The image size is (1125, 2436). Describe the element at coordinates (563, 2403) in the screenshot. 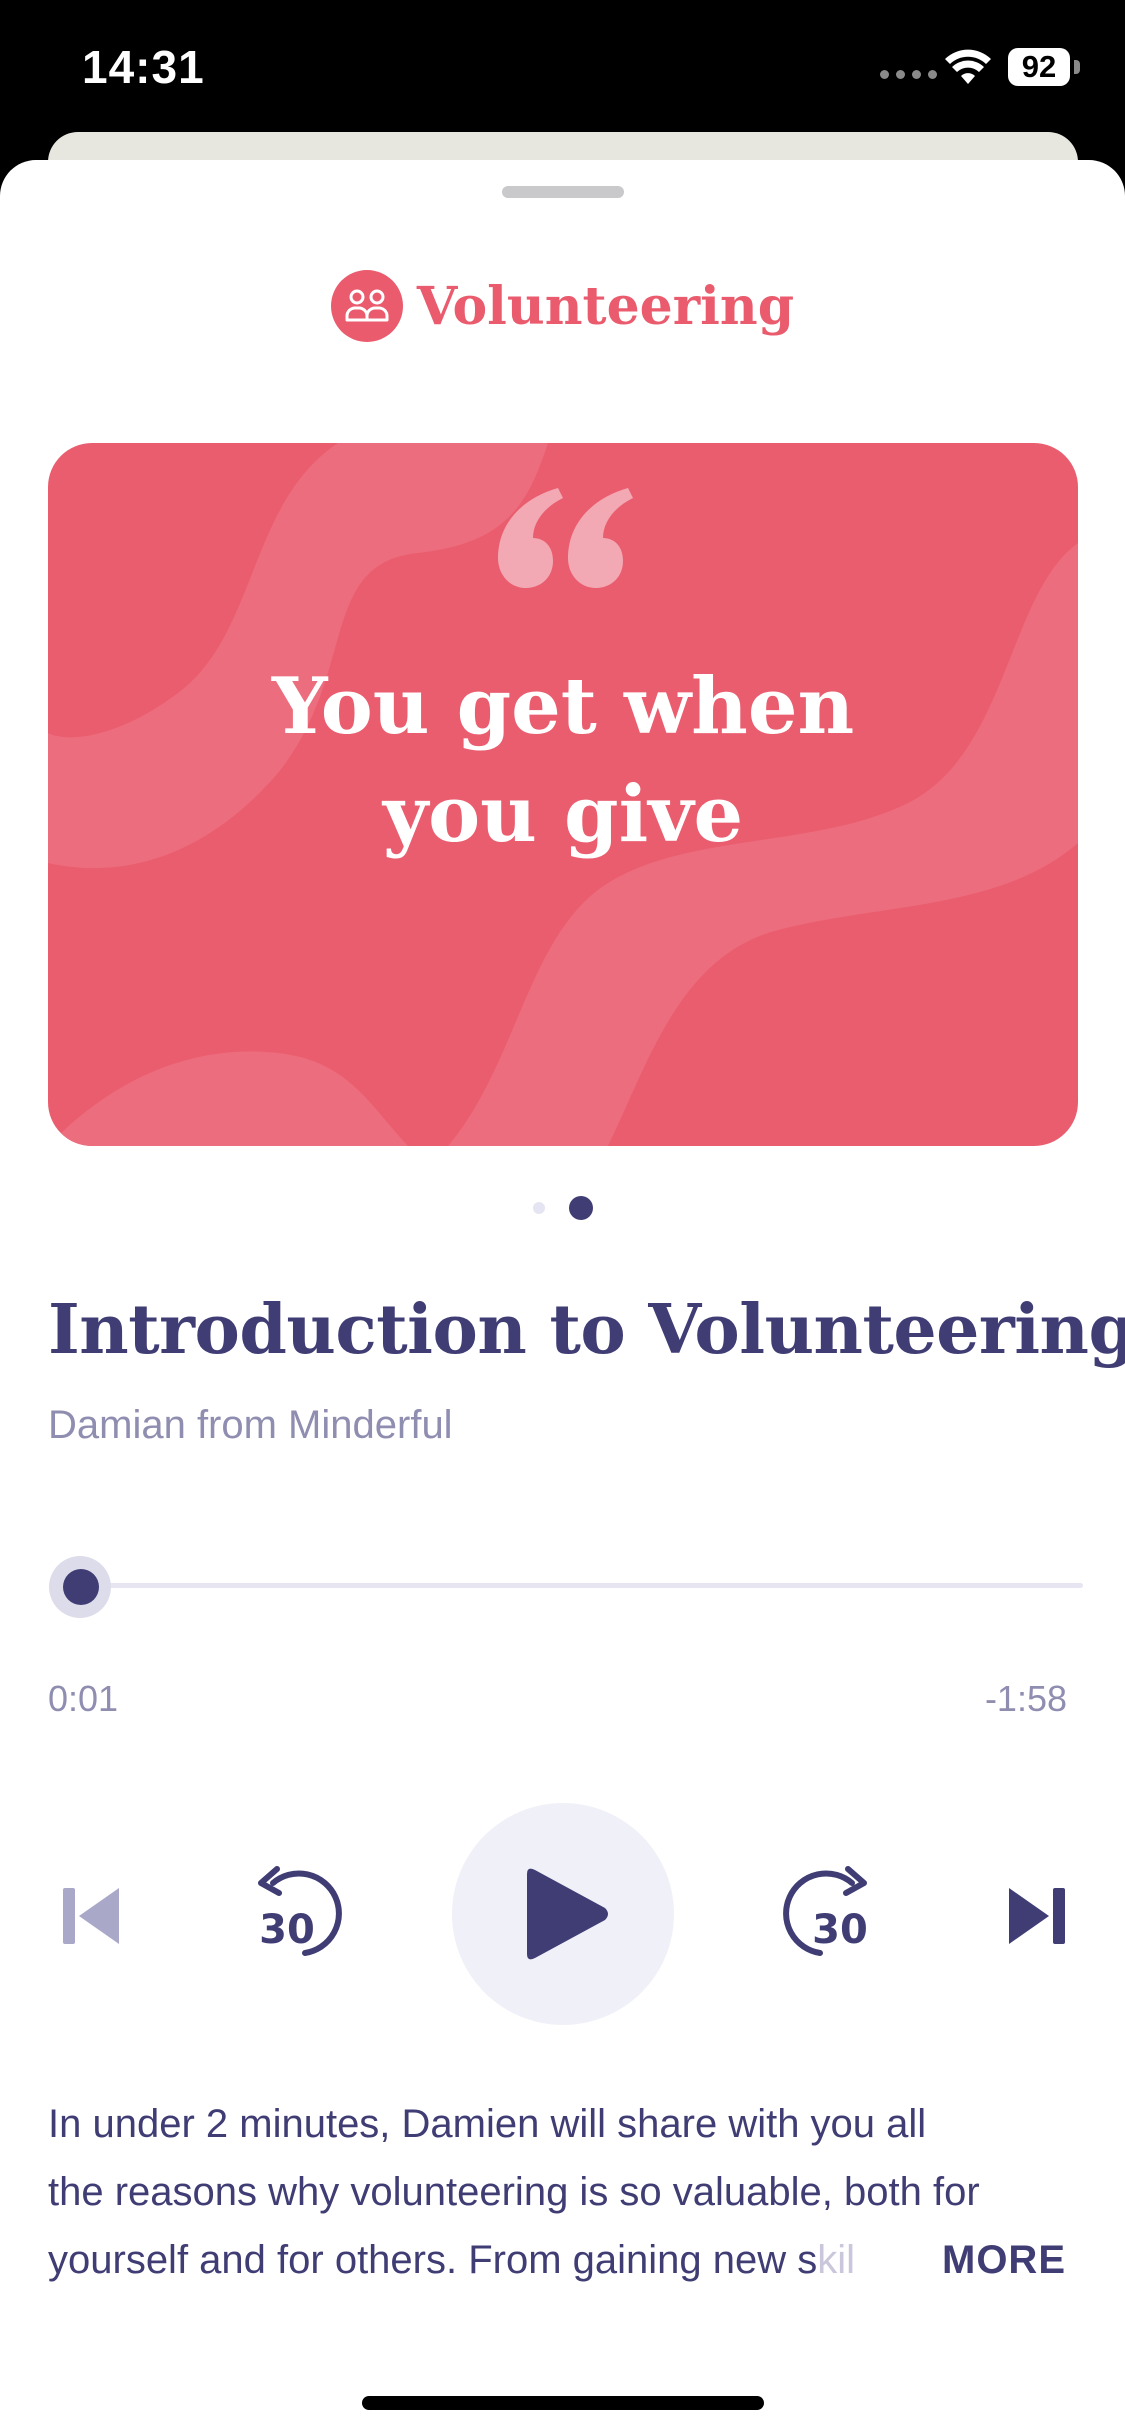

I see `home-indicator` at that location.